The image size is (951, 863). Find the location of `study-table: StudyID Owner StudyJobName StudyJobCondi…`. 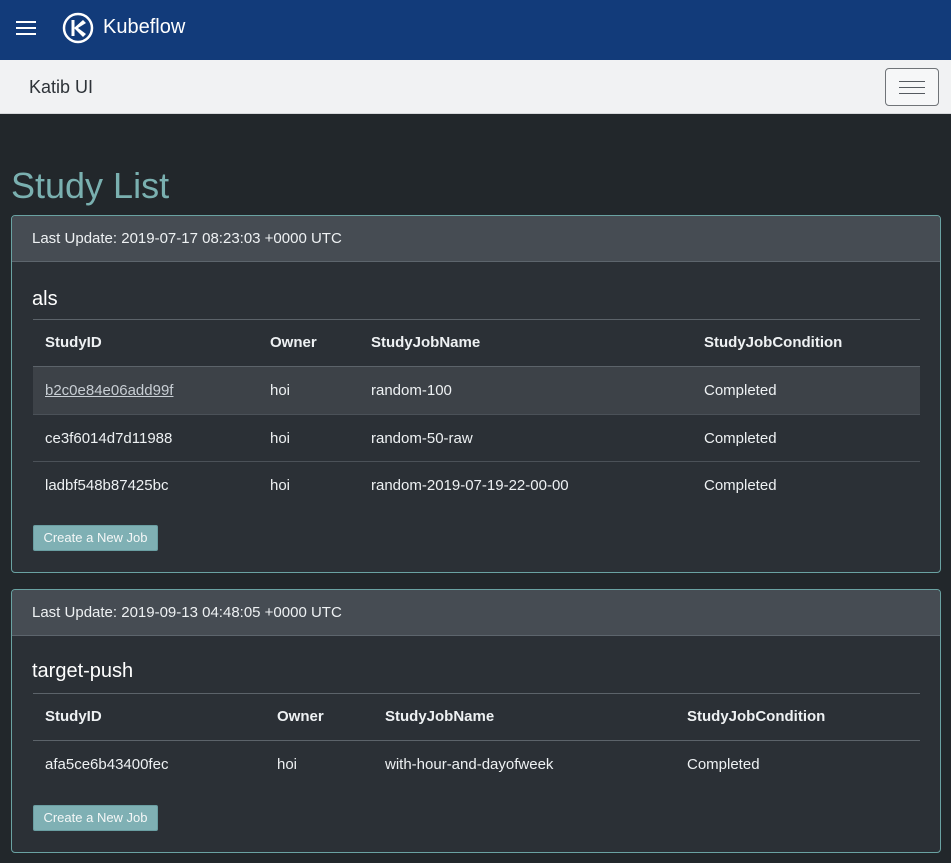

study-table: StudyID Owner StudyJobName StudyJobCondi… is located at coordinates (476, 740).